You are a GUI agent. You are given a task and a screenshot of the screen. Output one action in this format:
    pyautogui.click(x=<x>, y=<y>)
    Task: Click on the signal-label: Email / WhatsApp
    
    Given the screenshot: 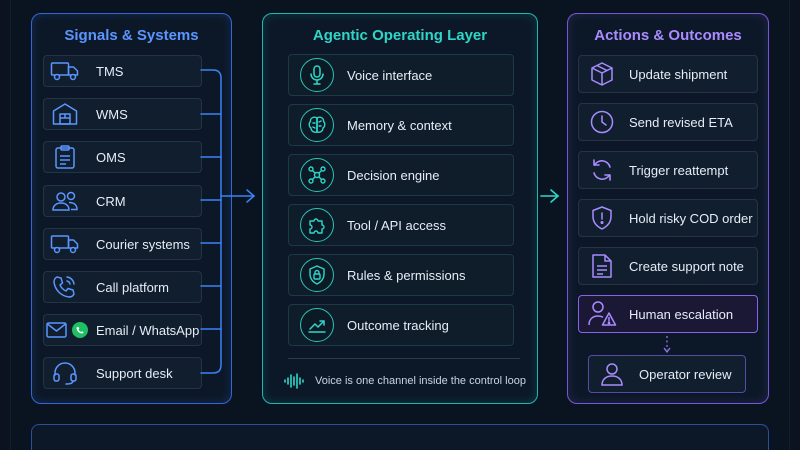 What is the action you would take?
    pyautogui.click(x=148, y=330)
    